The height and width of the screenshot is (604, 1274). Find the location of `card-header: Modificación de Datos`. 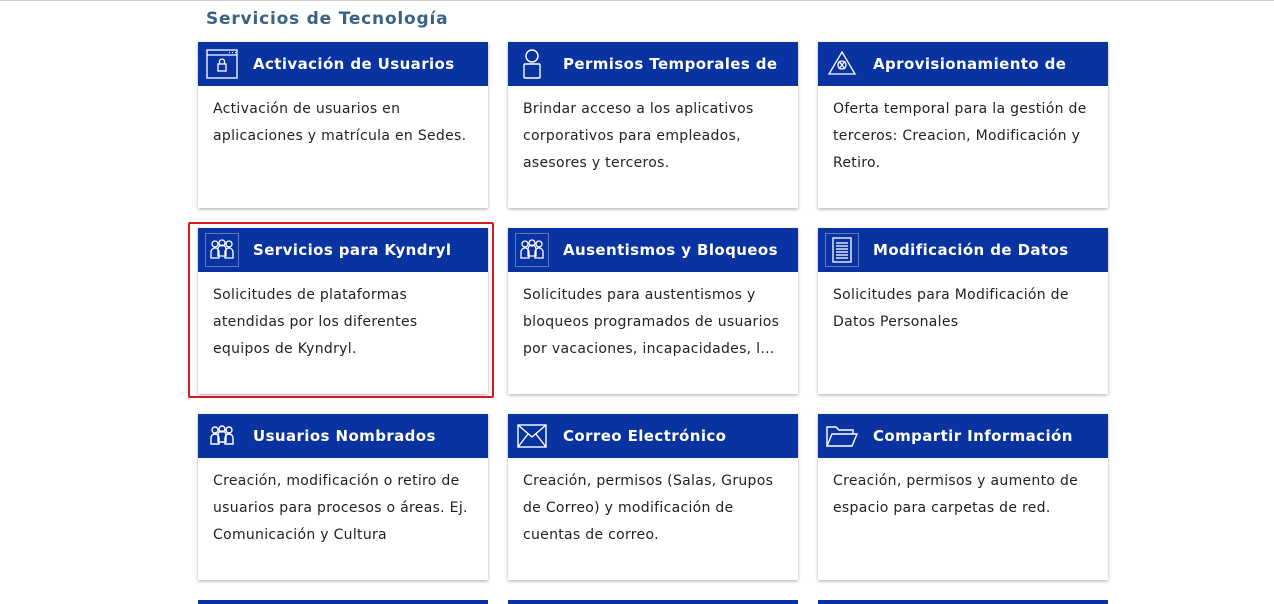

card-header: Modificación de Datos is located at coordinates (963, 250).